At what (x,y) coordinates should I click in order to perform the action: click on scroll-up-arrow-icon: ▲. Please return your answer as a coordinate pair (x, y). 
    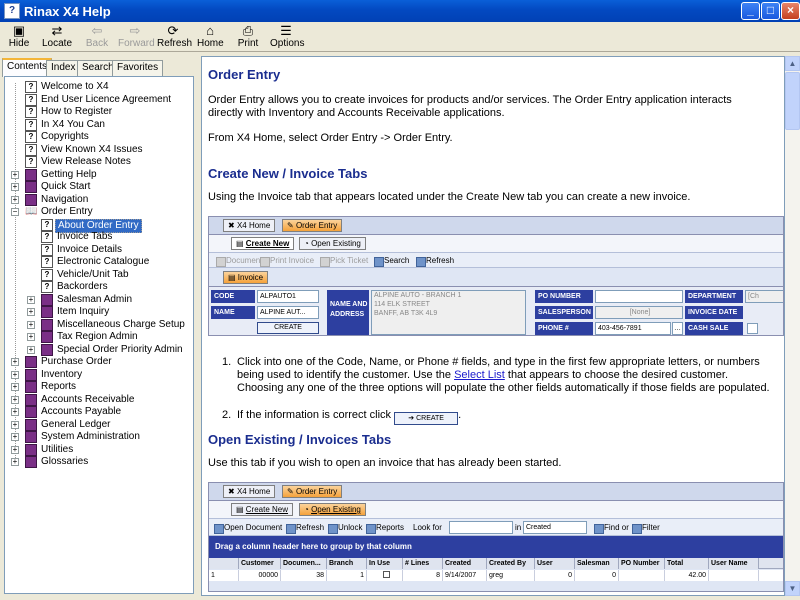
    Looking at the image, I should click on (792, 63).